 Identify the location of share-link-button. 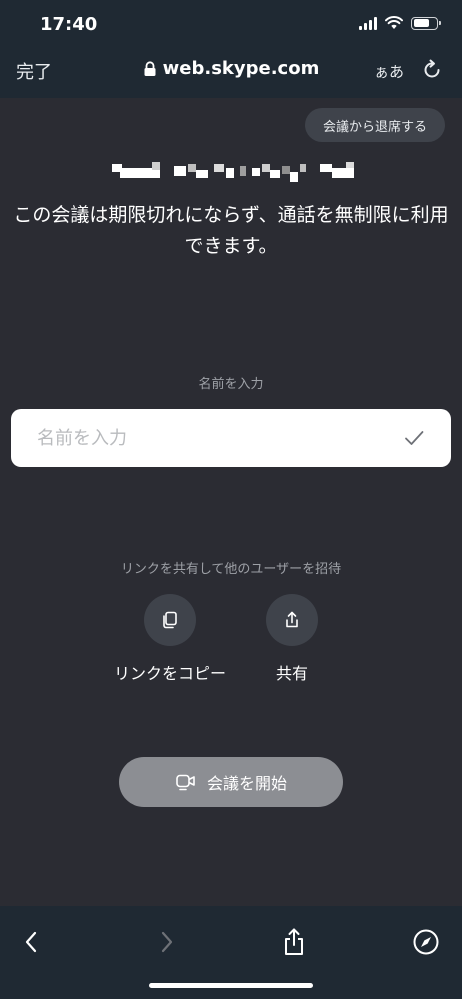
(292, 620).